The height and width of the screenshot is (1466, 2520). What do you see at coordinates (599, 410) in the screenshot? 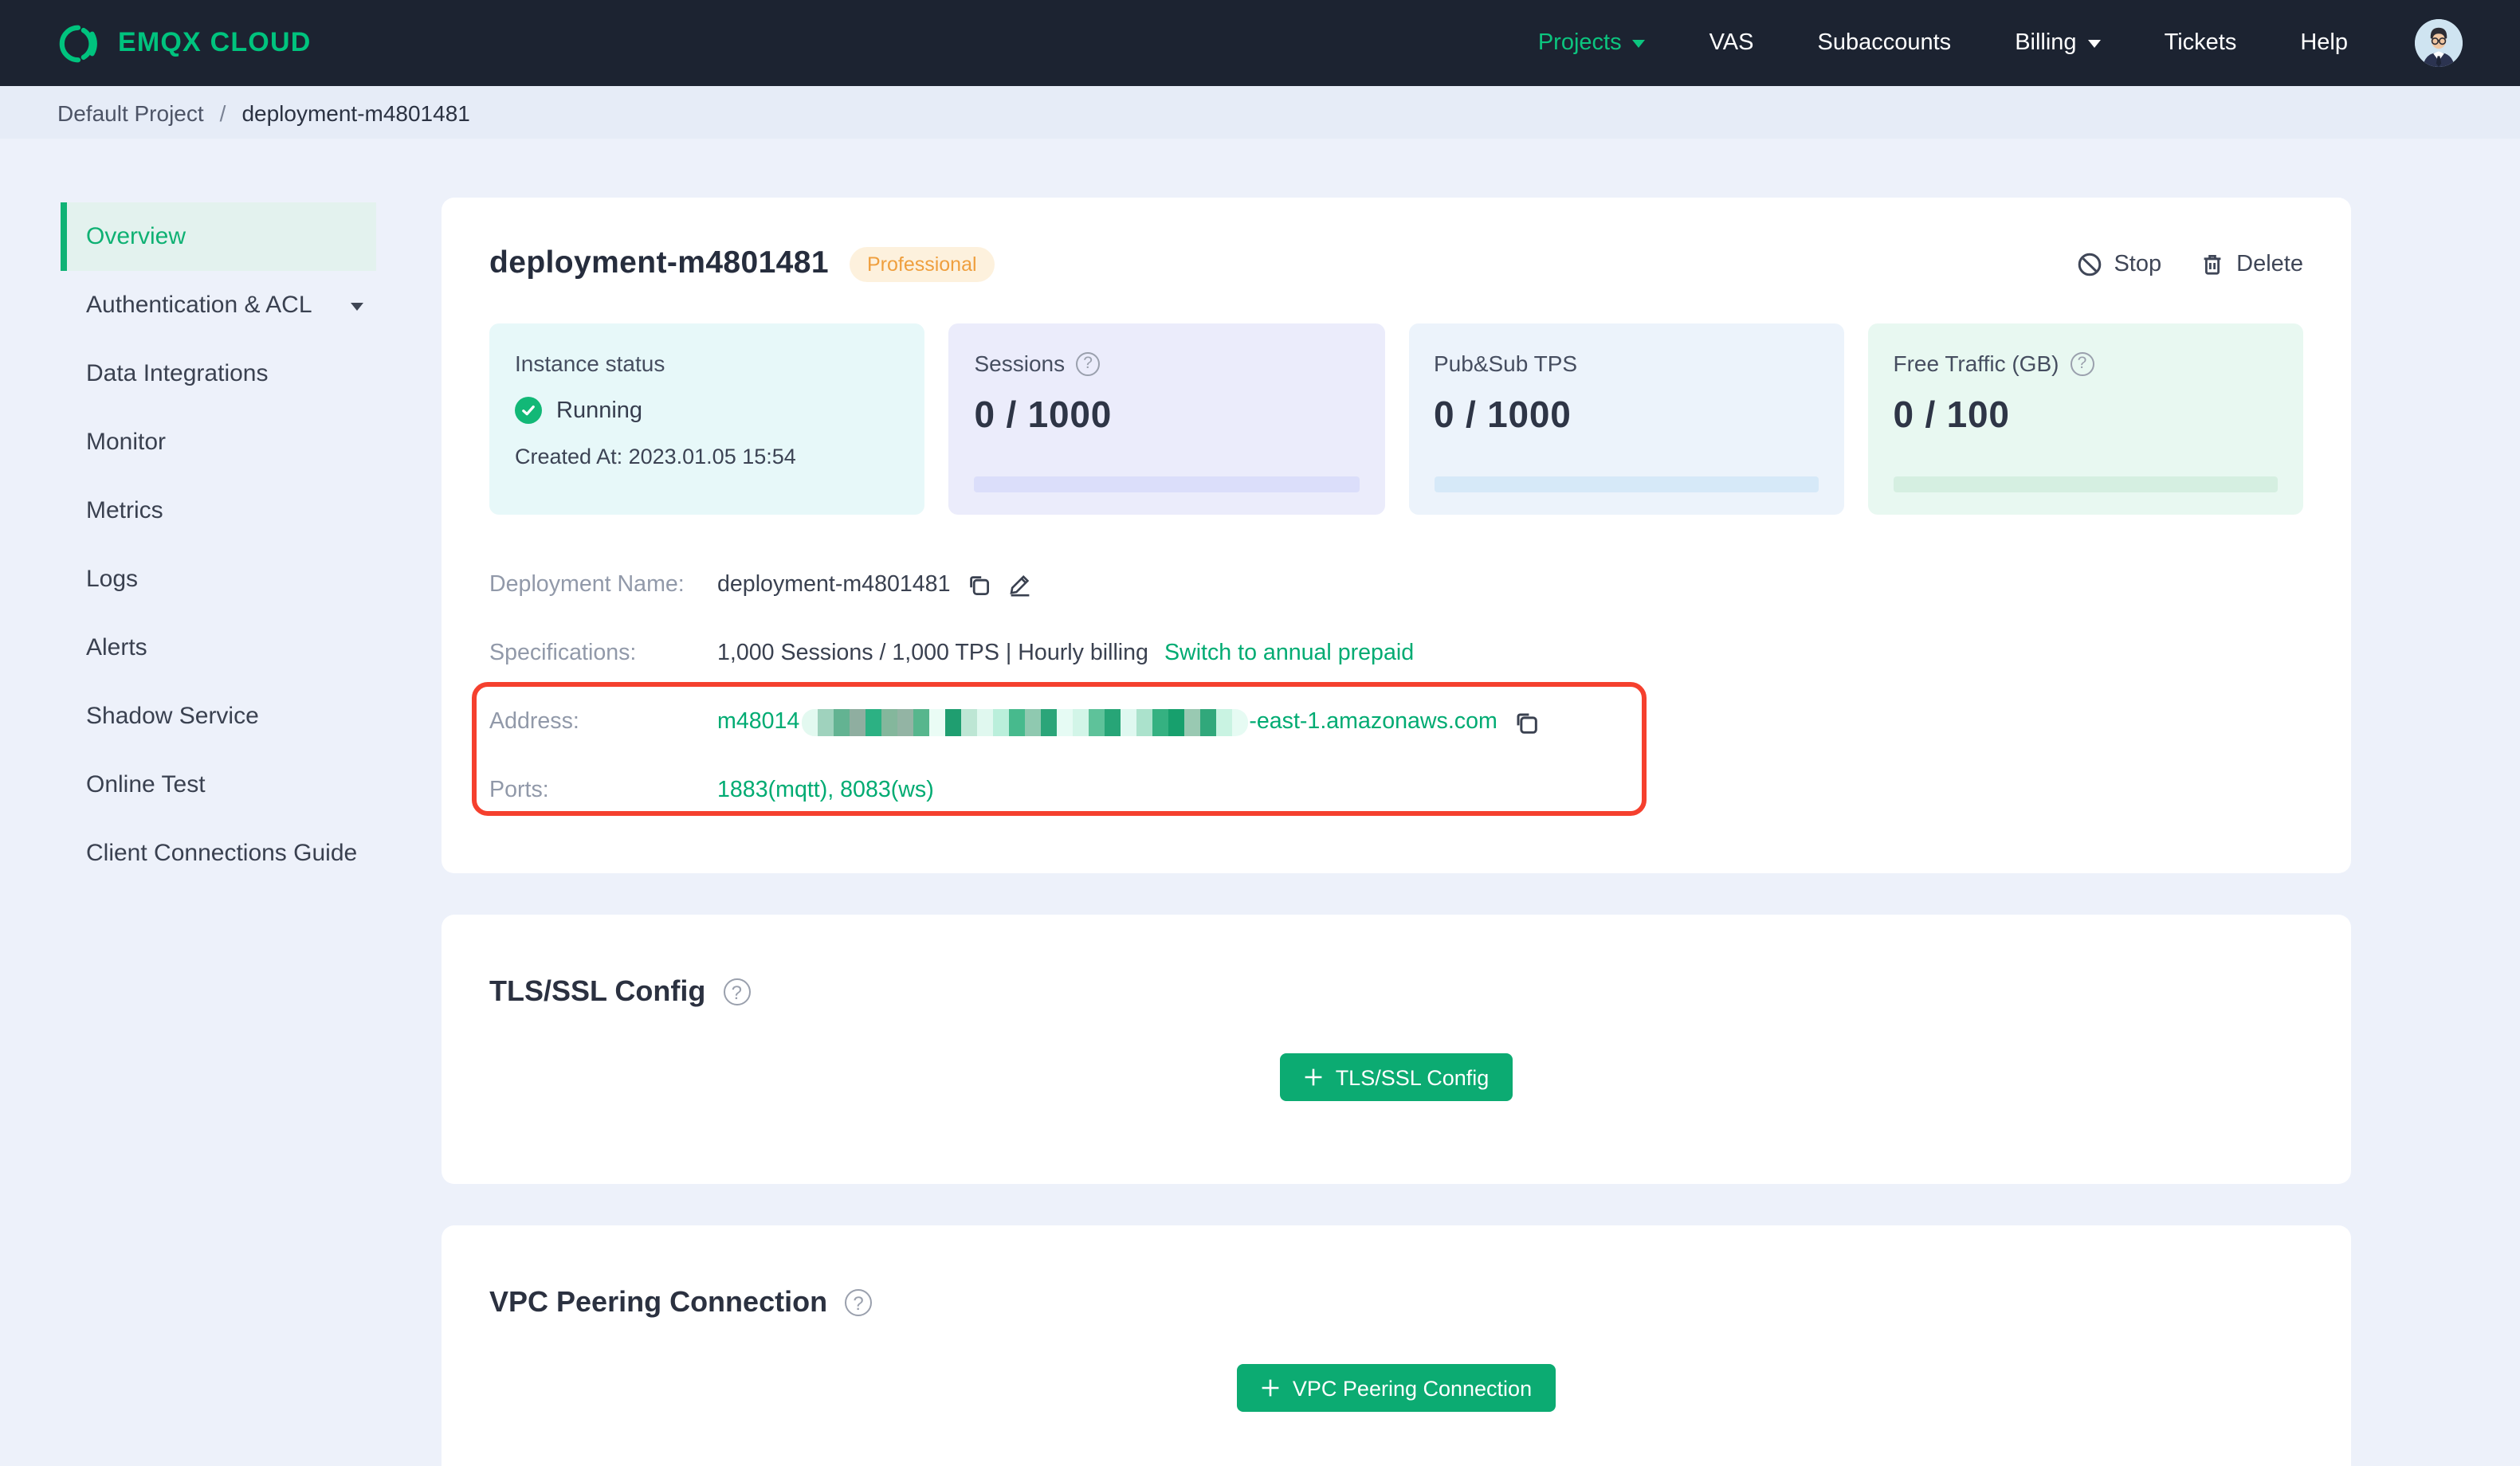
I see `status-text: Running` at bounding box center [599, 410].